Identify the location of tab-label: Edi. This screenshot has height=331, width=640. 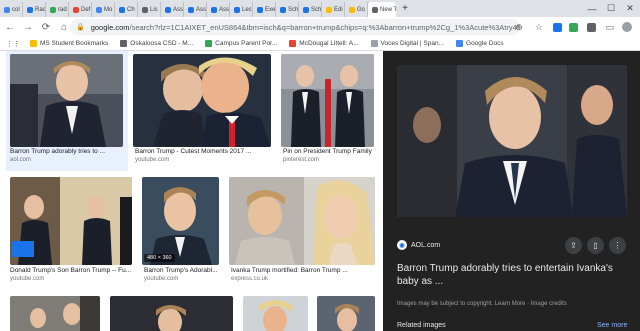
(338, 9).